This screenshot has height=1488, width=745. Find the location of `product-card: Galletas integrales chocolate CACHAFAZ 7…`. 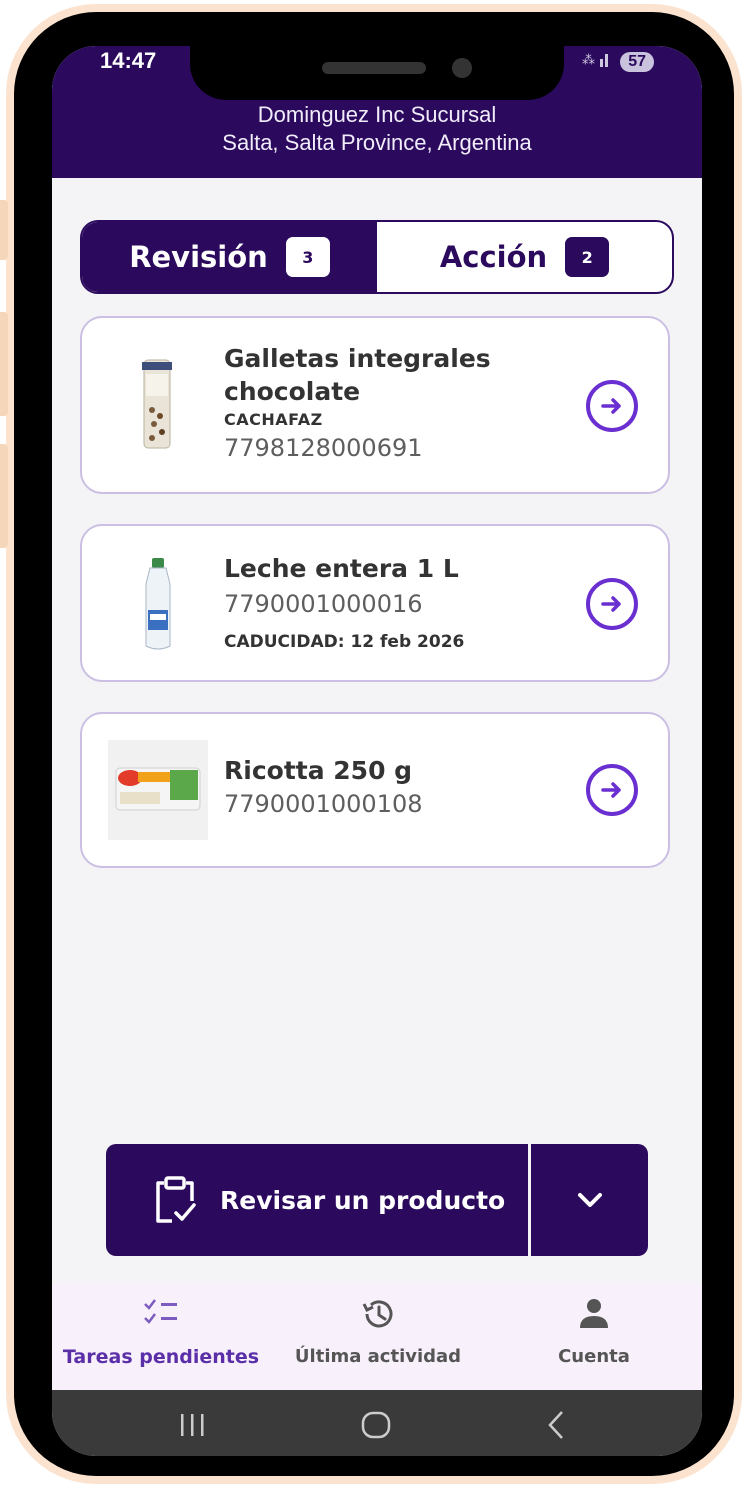

product-card: Galletas integrales chocolate CACHAFAZ 7… is located at coordinates (375, 405).